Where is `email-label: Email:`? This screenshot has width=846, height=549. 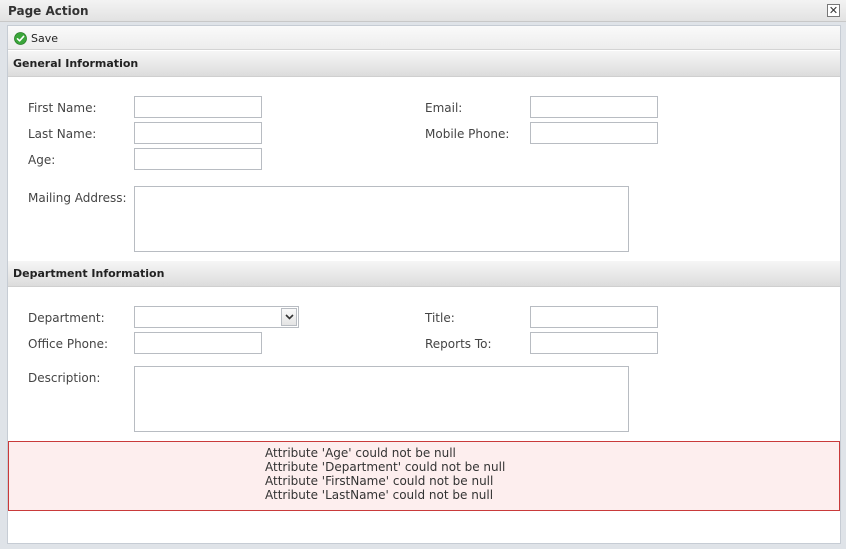
email-label: Email: is located at coordinates (444, 108).